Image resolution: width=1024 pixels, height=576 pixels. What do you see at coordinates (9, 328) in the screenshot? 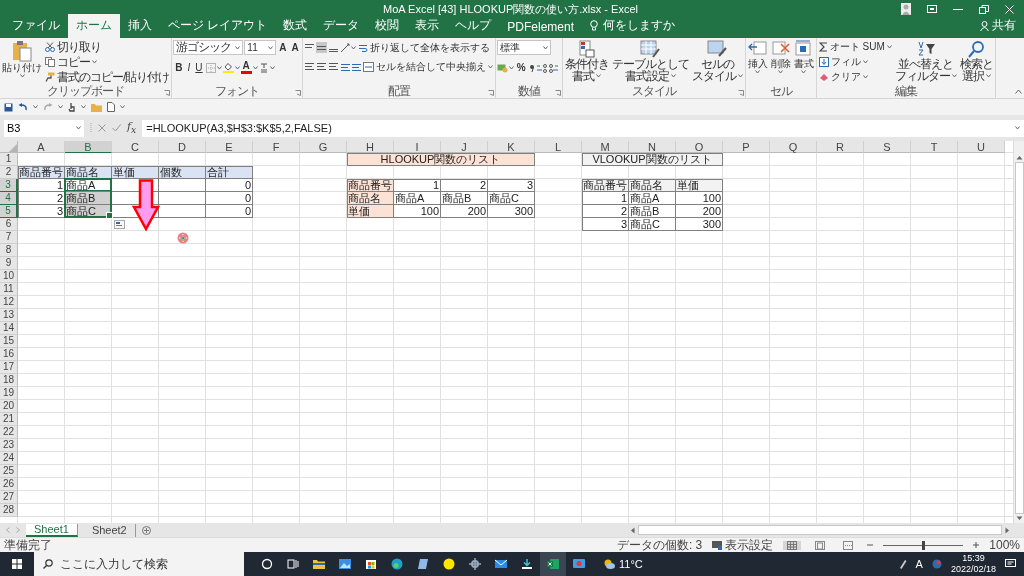
I see `row-header: 14` at bounding box center [9, 328].